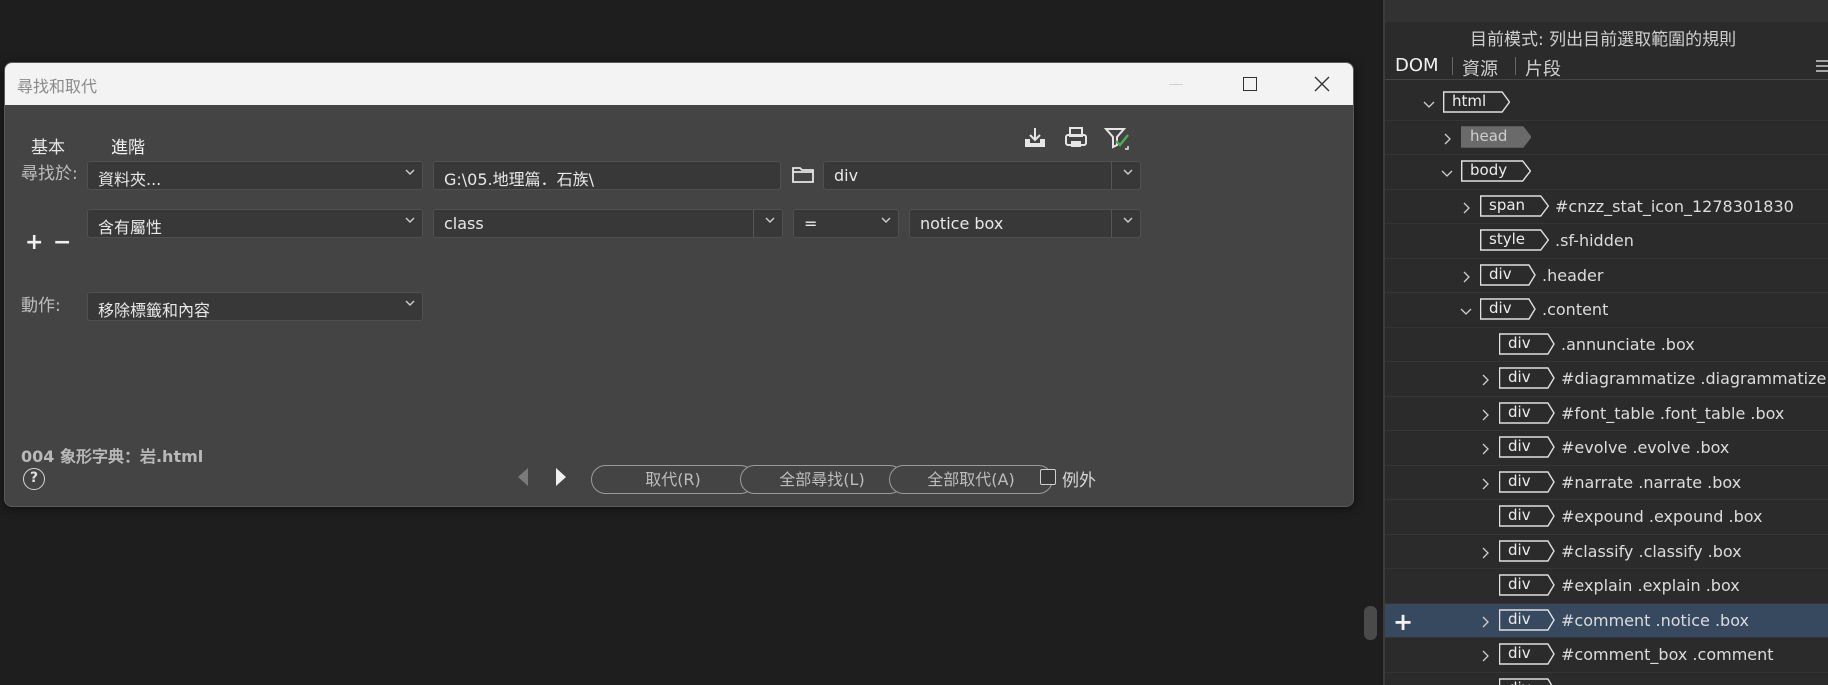 The height and width of the screenshot is (685, 1828). I want to click on dom-tree-row: + div #comment .notice .box, so click(1606, 620).